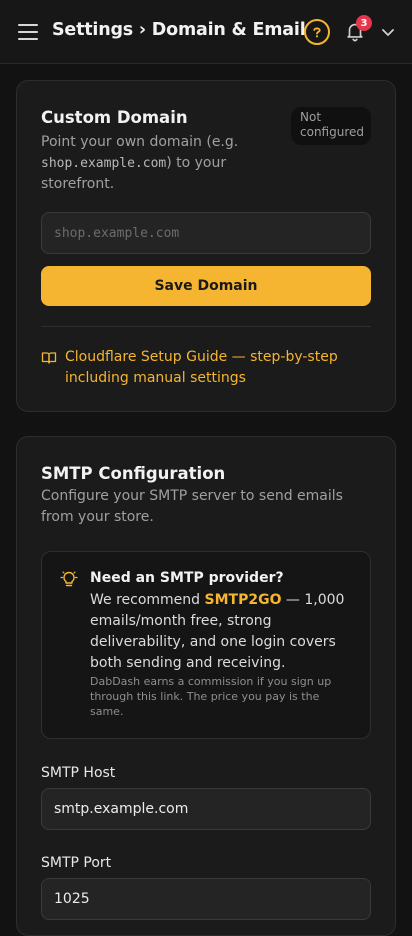 Image resolution: width=412 pixels, height=936 pixels. What do you see at coordinates (206, 326) in the screenshot?
I see `divider` at bounding box center [206, 326].